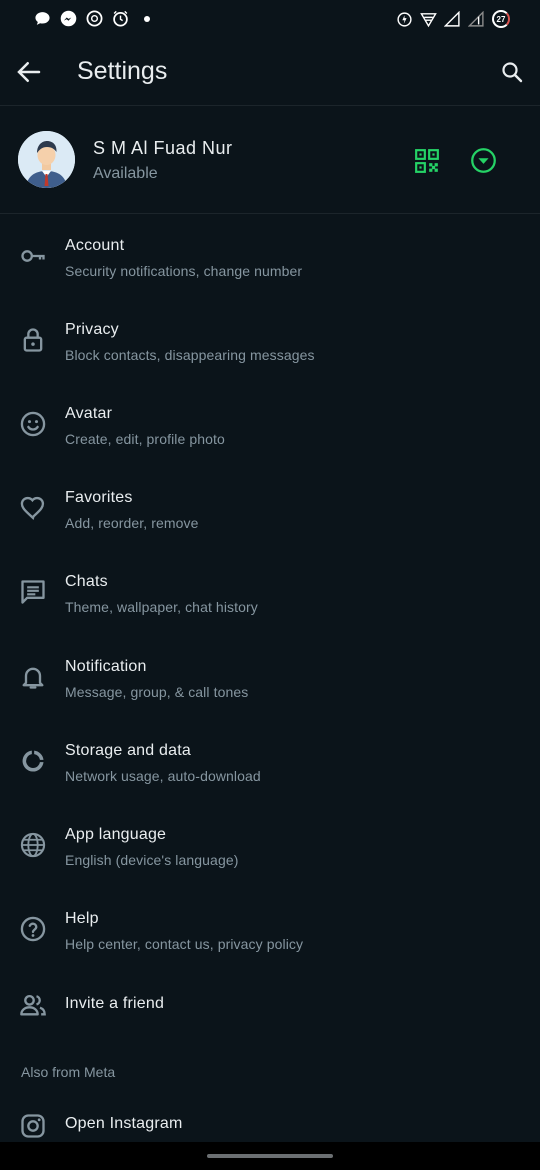 This screenshot has width=540, height=1170. Describe the element at coordinates (33, 340) in the screenshot. I see `lock-icon` at that location.